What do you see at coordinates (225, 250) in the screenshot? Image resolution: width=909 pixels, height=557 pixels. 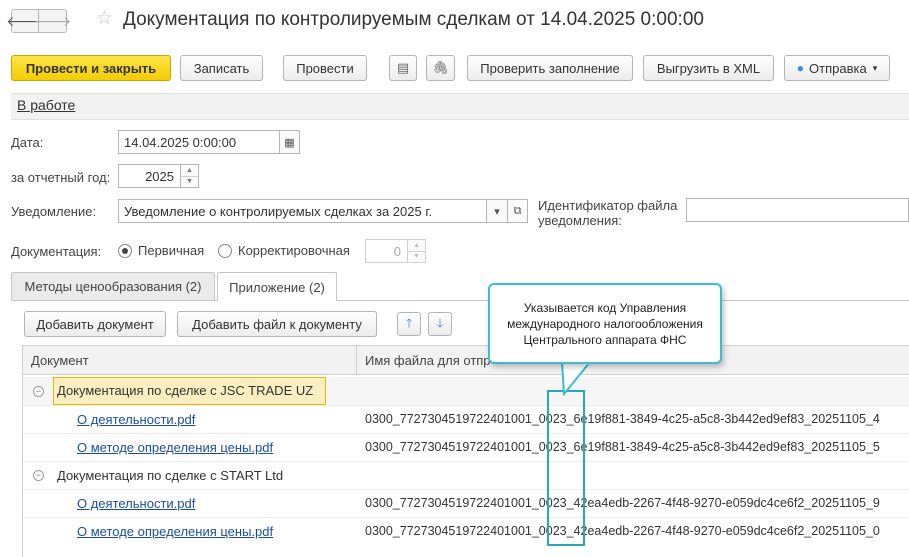 I see `radio-corrective-control` at bounding box center [225, 250].